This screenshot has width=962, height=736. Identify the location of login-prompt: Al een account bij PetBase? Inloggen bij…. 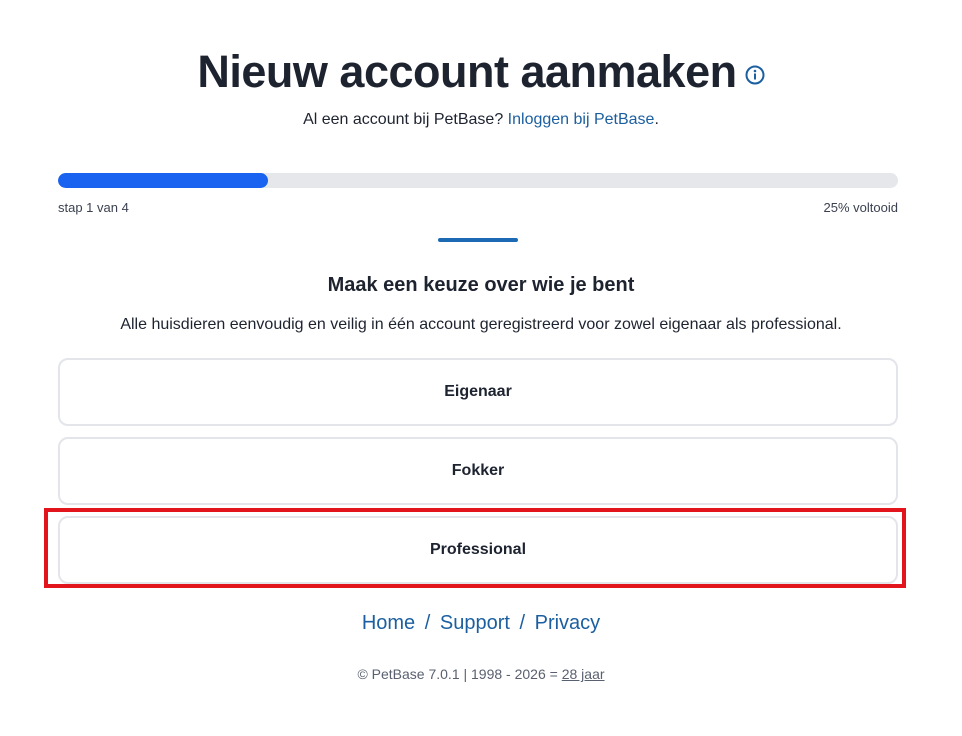
(481, 120).